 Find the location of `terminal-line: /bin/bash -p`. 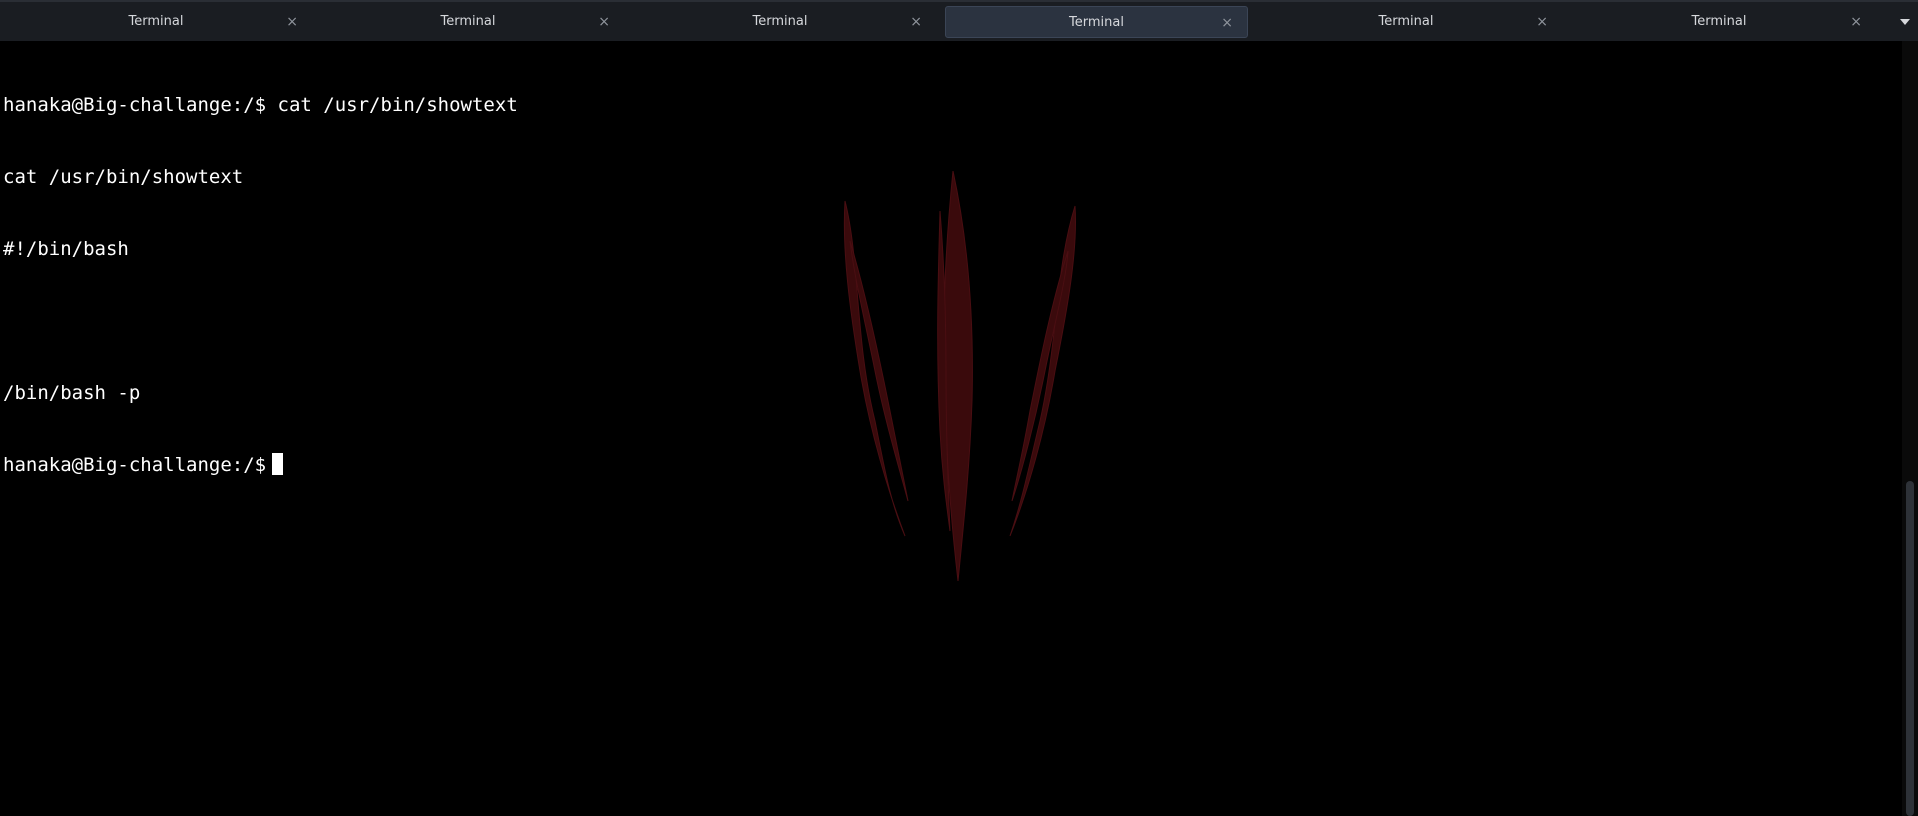

terminal-line: /bin/bash -p is located at coordinates (72, 393).